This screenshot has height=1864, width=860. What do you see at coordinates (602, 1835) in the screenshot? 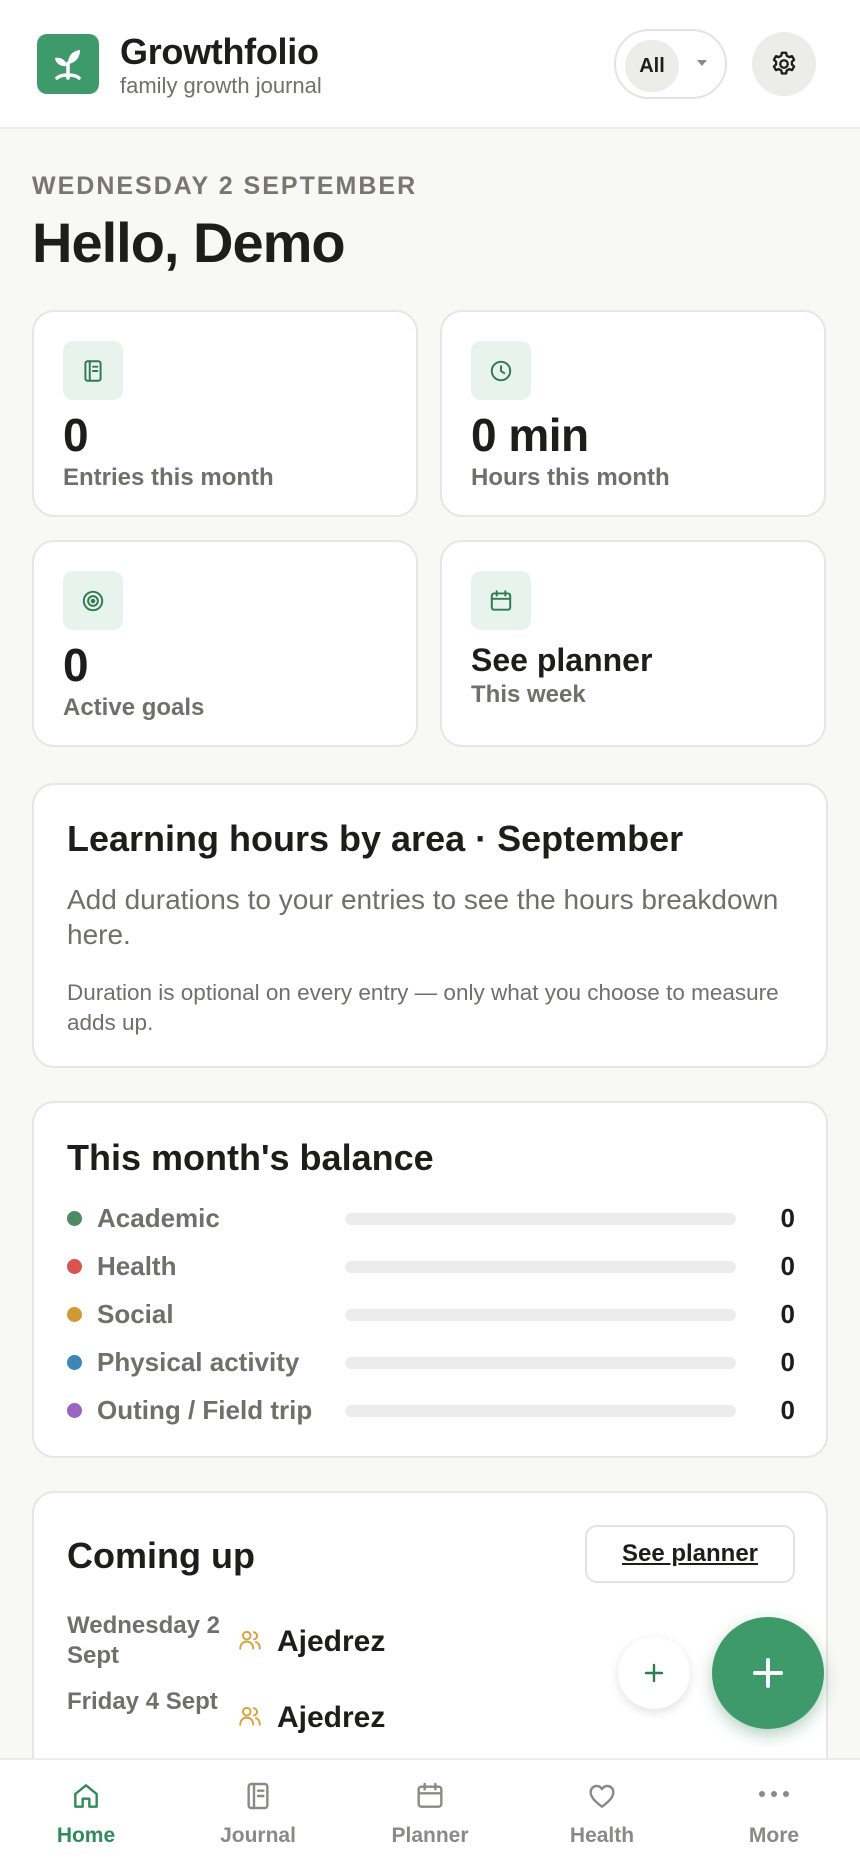
I see `tab-health-label: Health` at bounding box center [602, 1835].